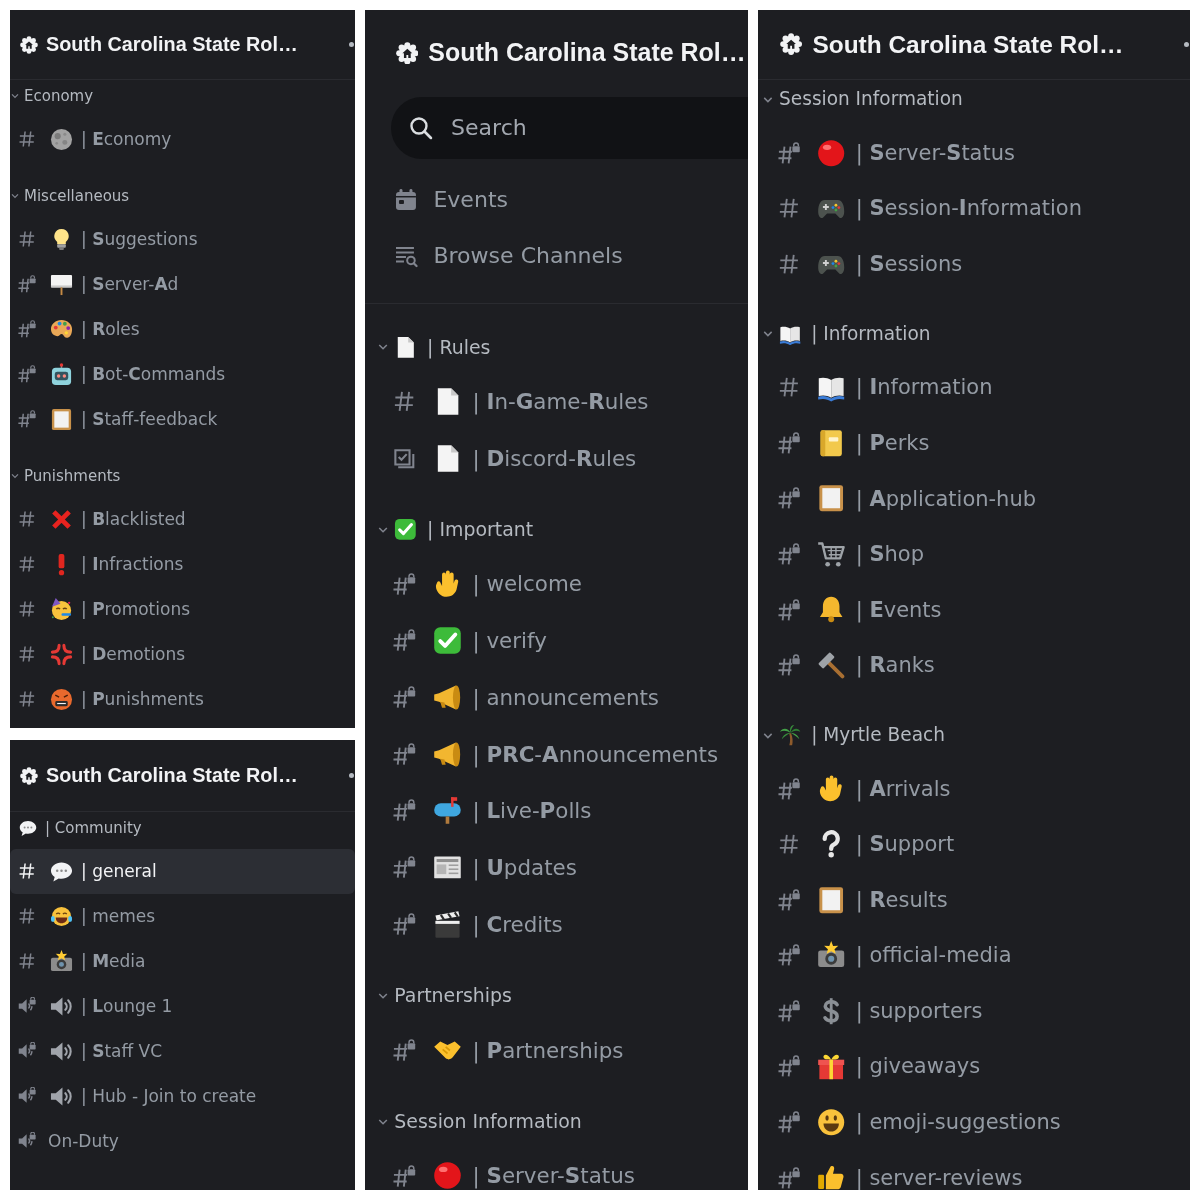  I want to click on locked-speaker-icon, so click(27, 1096).